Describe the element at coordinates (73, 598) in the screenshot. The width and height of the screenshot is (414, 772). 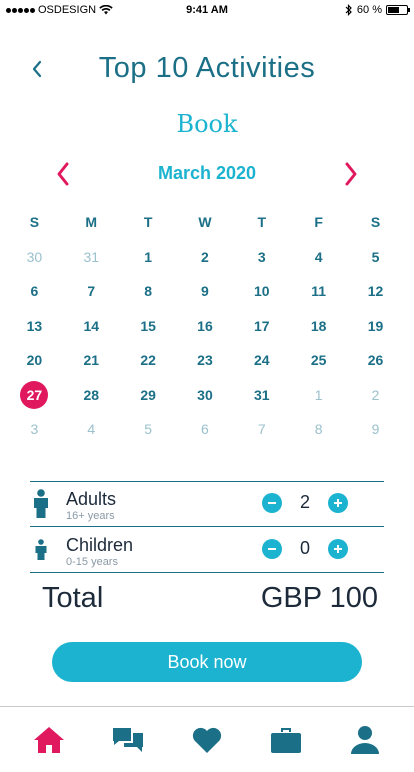
I see `total-label: Total` at that location.